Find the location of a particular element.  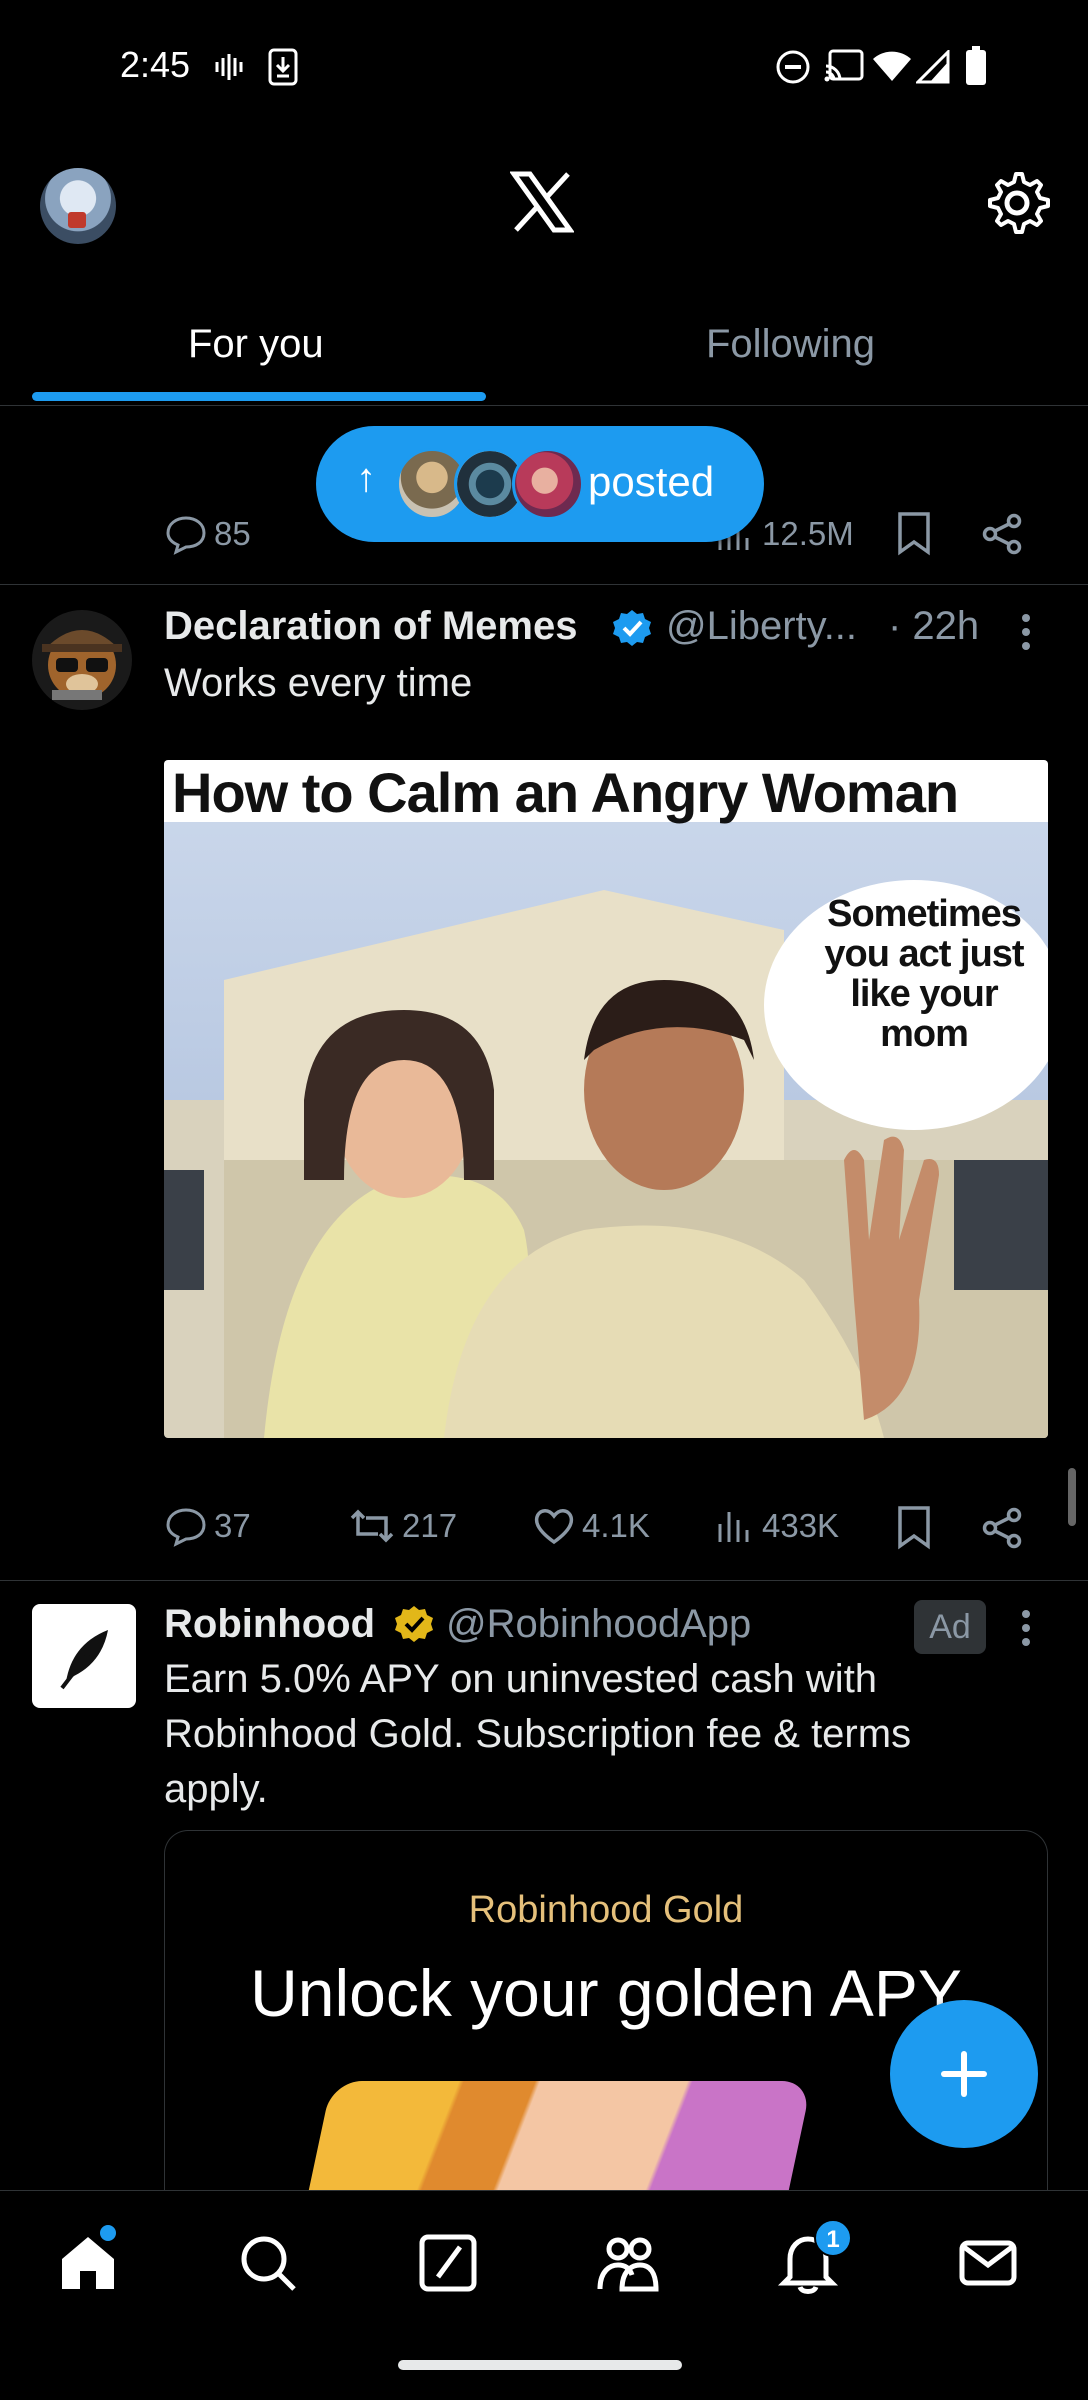

views-count: 12.5M is located at coordinates (808, 533).